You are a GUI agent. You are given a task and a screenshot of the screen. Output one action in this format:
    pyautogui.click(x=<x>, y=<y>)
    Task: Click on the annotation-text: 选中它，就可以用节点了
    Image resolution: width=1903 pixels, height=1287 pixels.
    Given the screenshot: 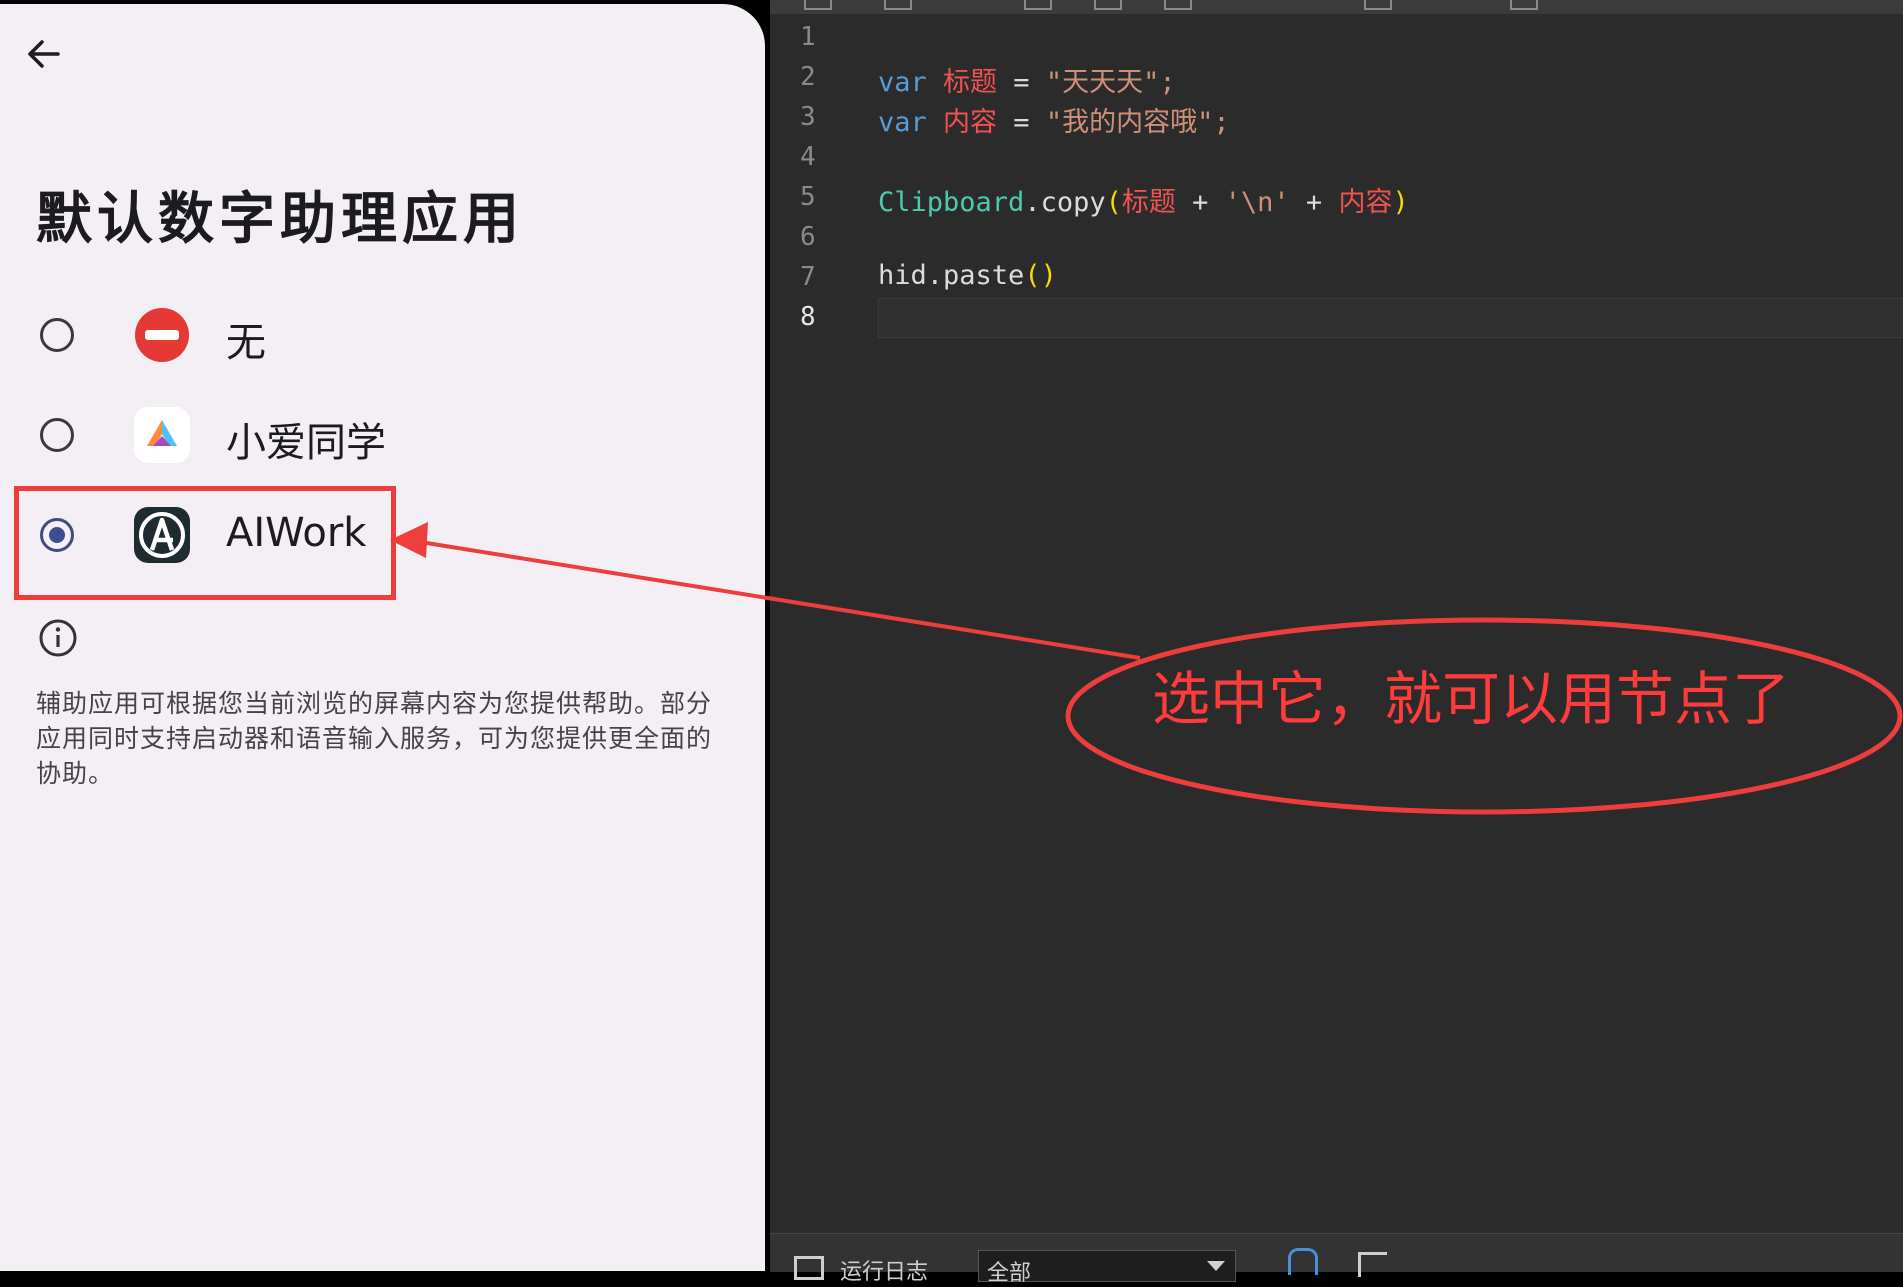 What is the action you would take?
    pyautogui.click(x=1471, y=699)
    